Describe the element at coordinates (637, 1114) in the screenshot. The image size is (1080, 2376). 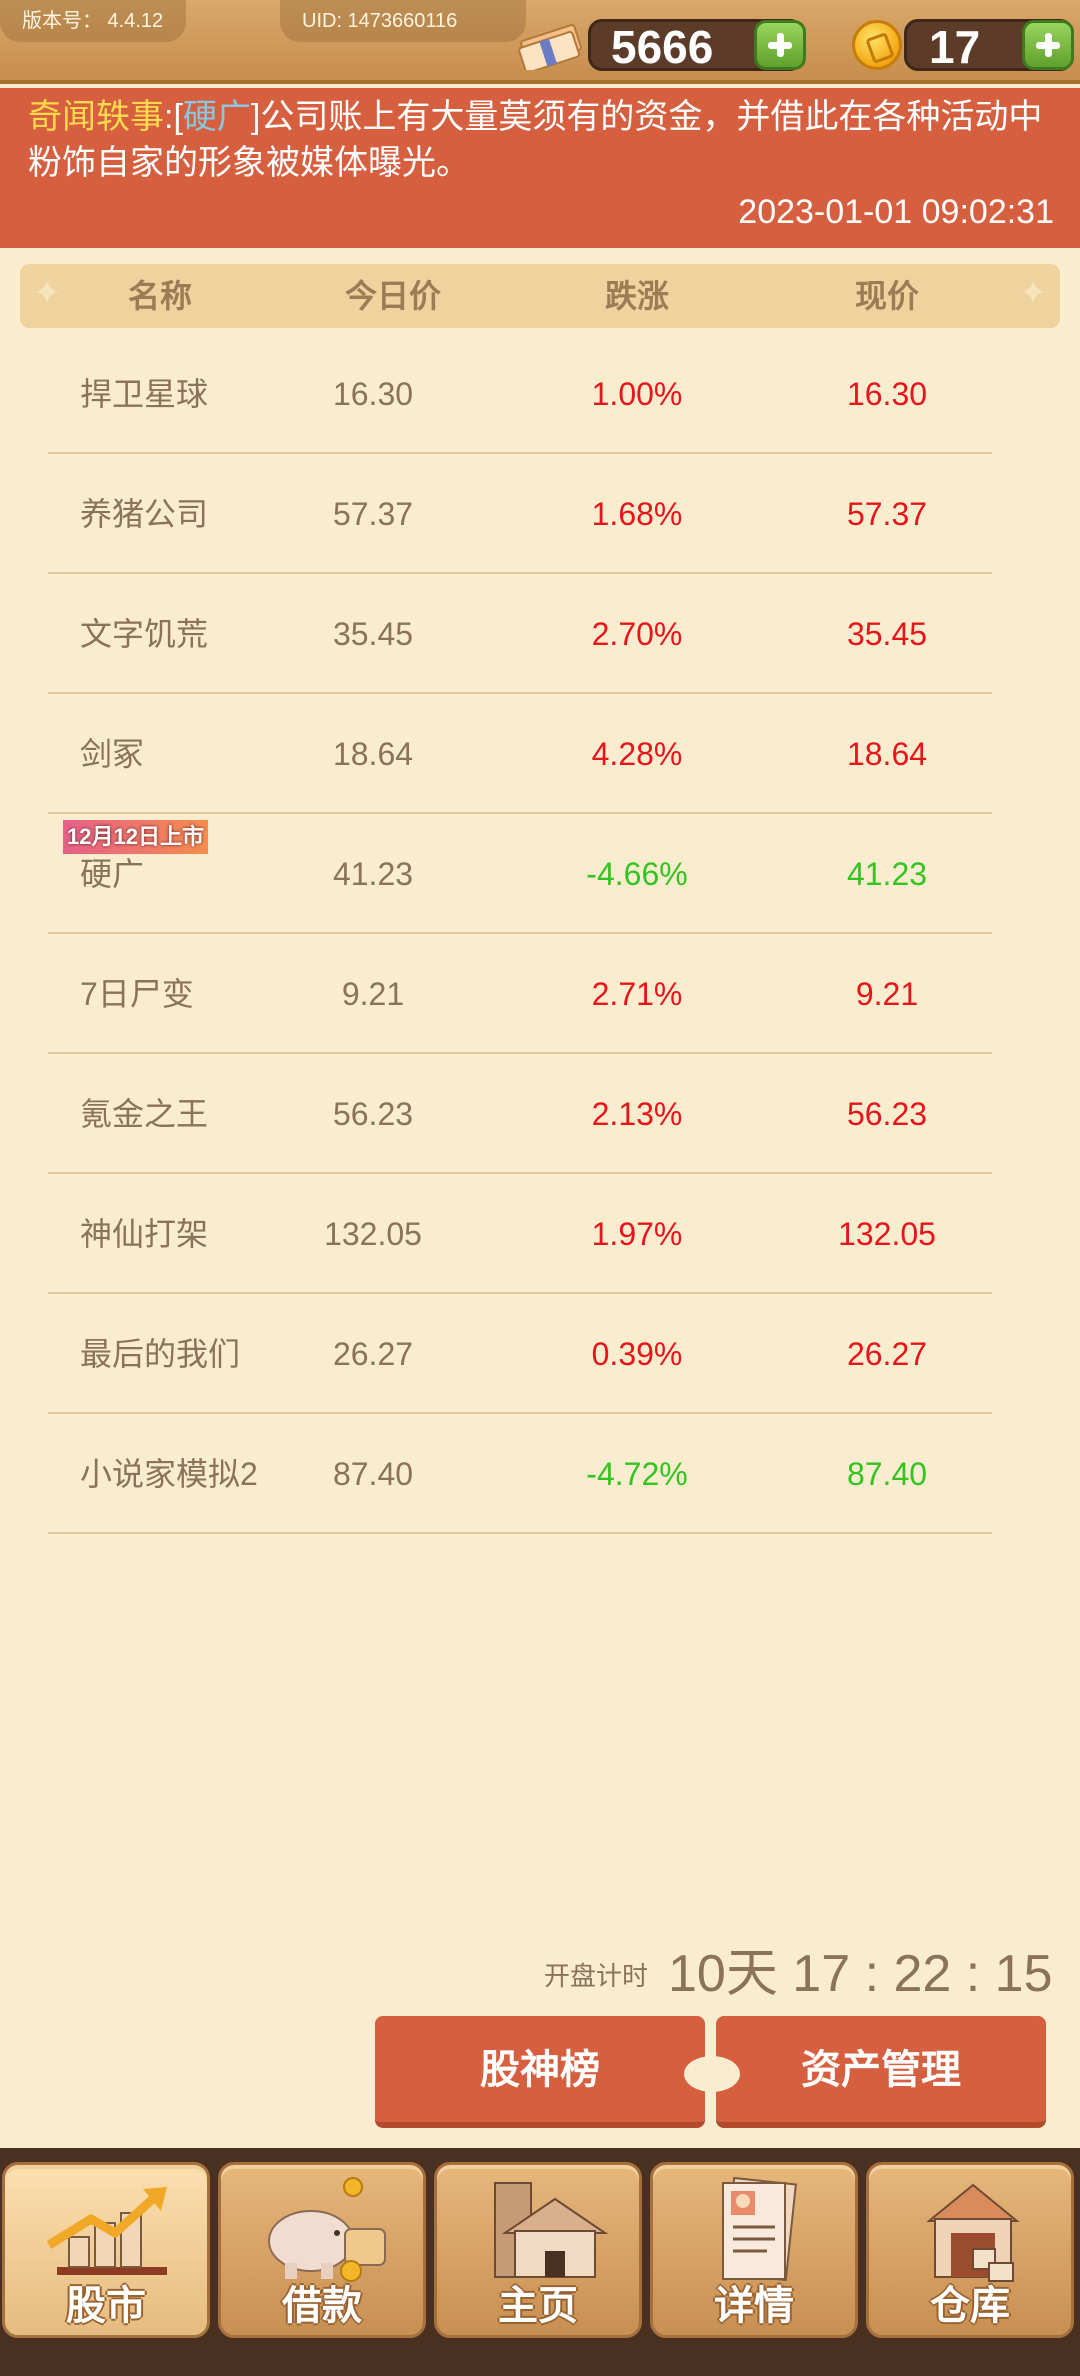
I see `stock-change: 2.13%` at that location.